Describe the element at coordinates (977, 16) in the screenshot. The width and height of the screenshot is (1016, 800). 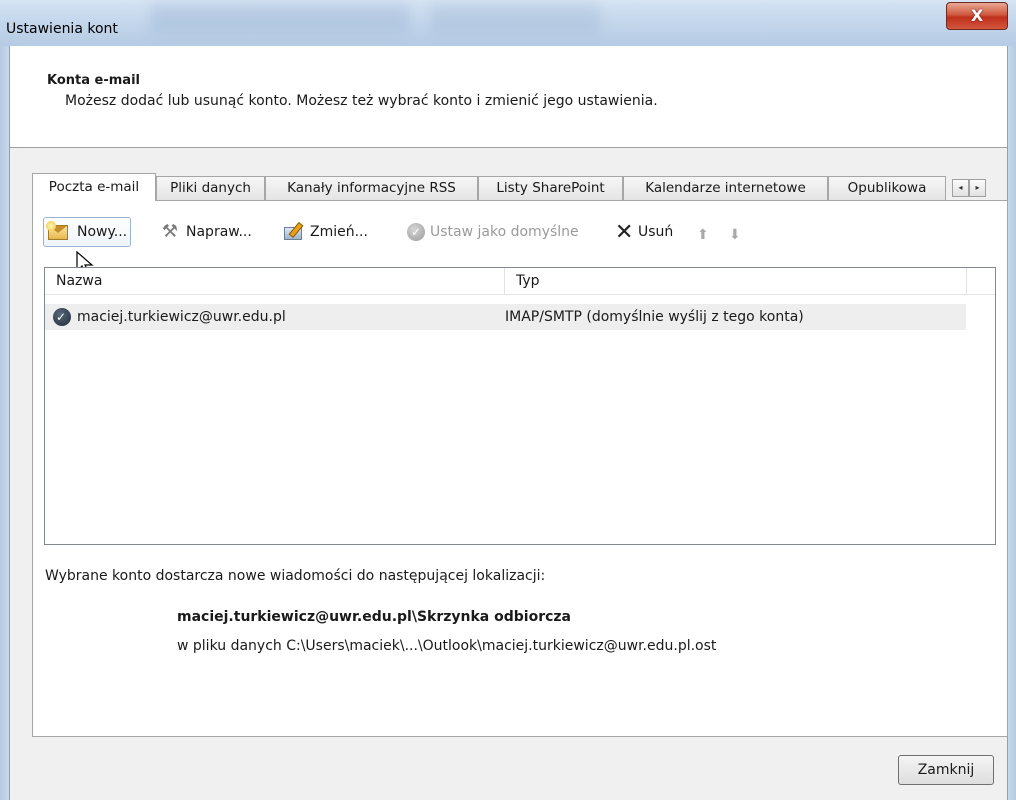
I see `window-close-button: X` at that location.